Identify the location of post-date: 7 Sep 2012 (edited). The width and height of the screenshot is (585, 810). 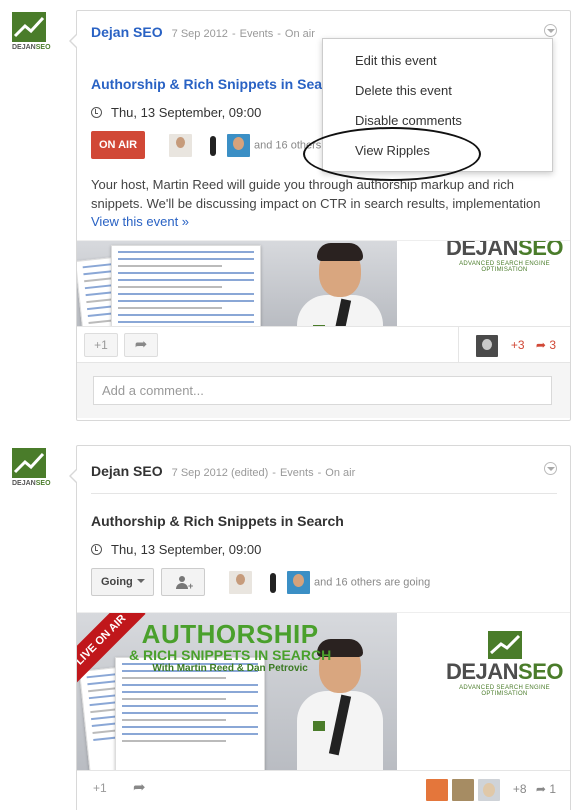
(220, 473).